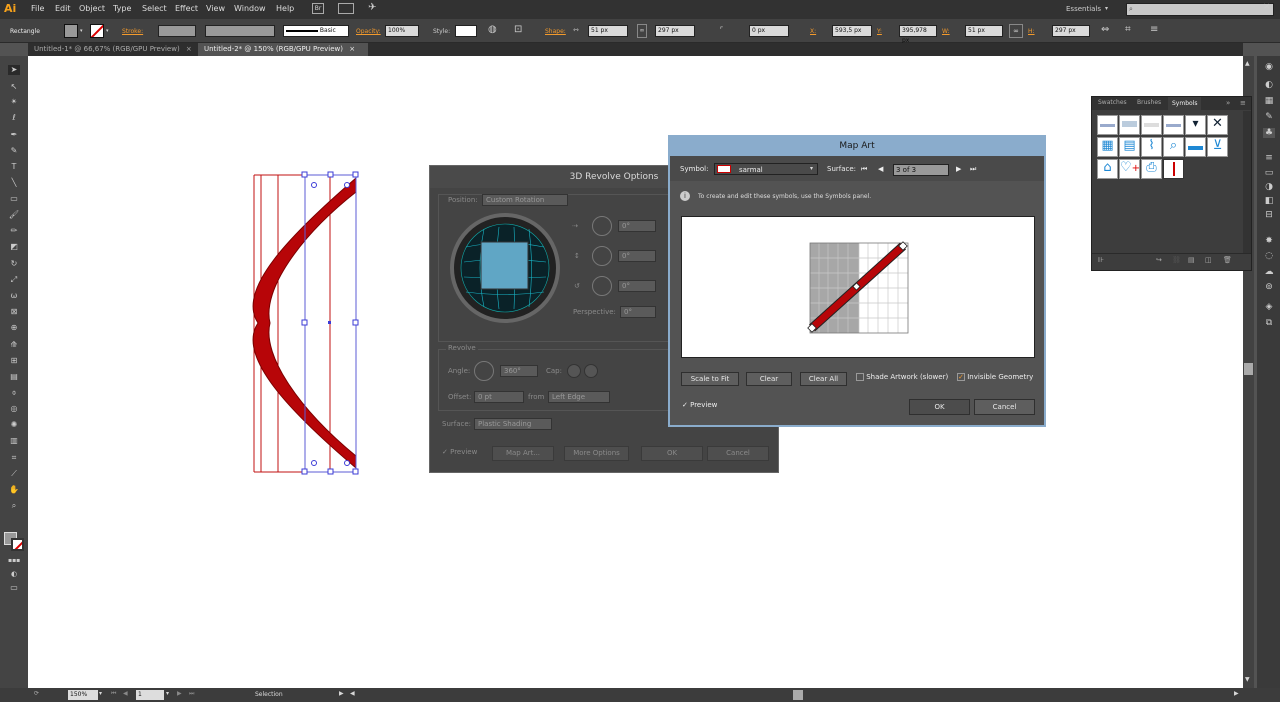 The image size is (1280, 702). I want to click on draw-mode-icon: ◐, so click(14, 574).